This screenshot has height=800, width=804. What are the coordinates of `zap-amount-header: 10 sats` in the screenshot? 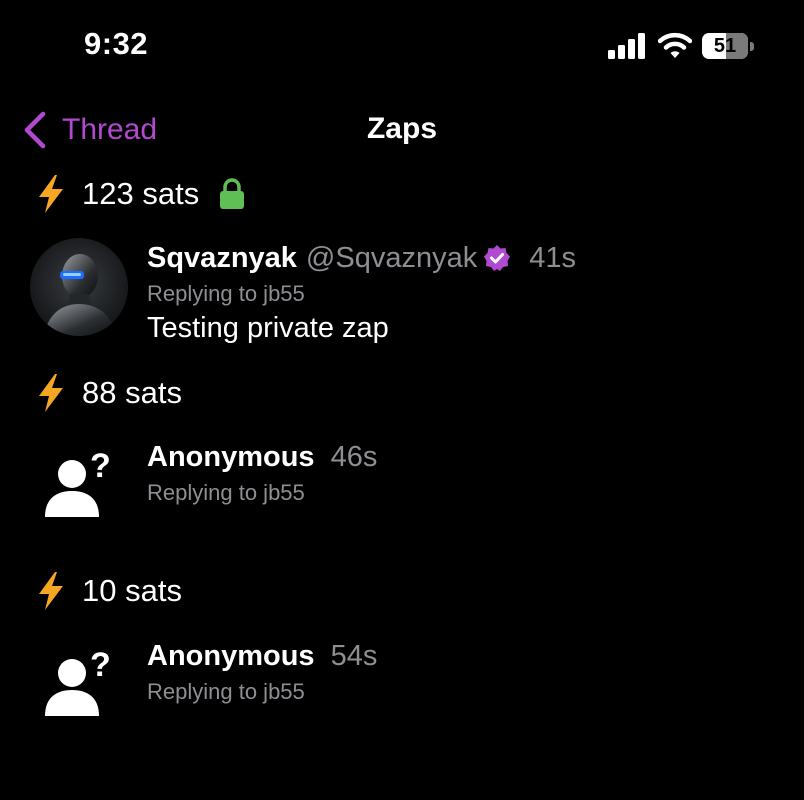 It's located at (108, 591).